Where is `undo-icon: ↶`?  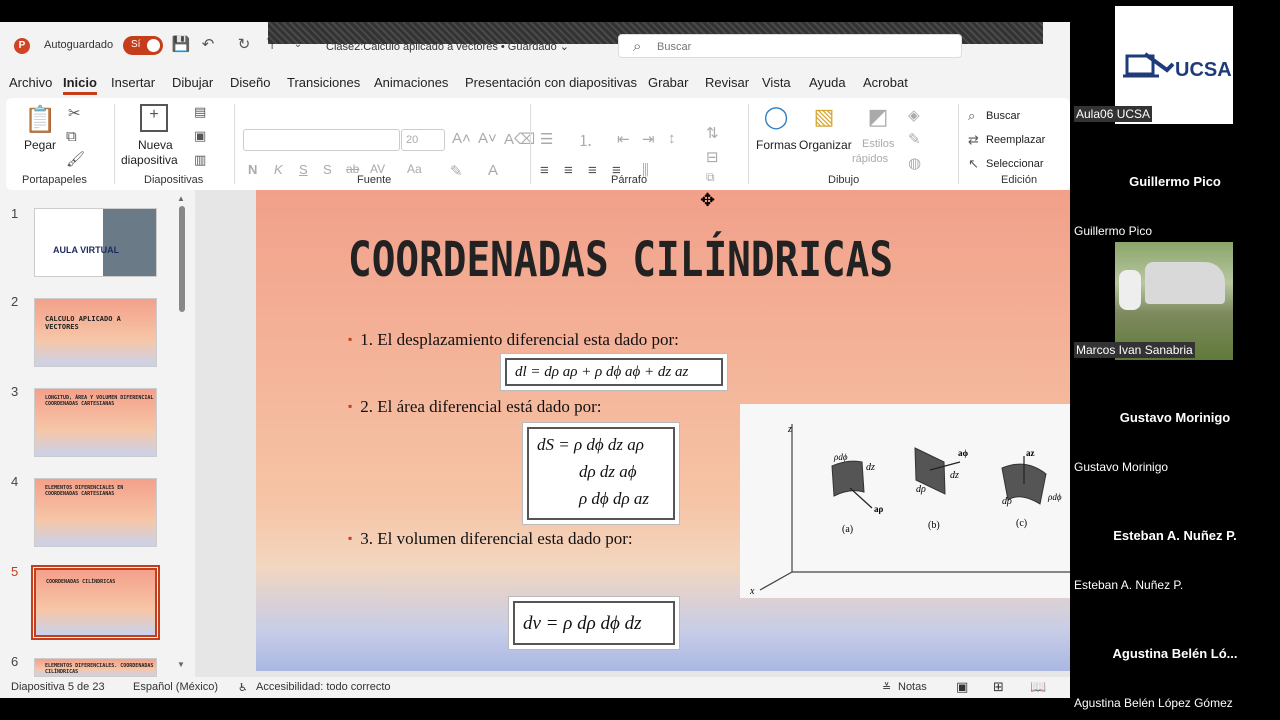
undo-icon: ↶ is located at coordinates (208, 45).